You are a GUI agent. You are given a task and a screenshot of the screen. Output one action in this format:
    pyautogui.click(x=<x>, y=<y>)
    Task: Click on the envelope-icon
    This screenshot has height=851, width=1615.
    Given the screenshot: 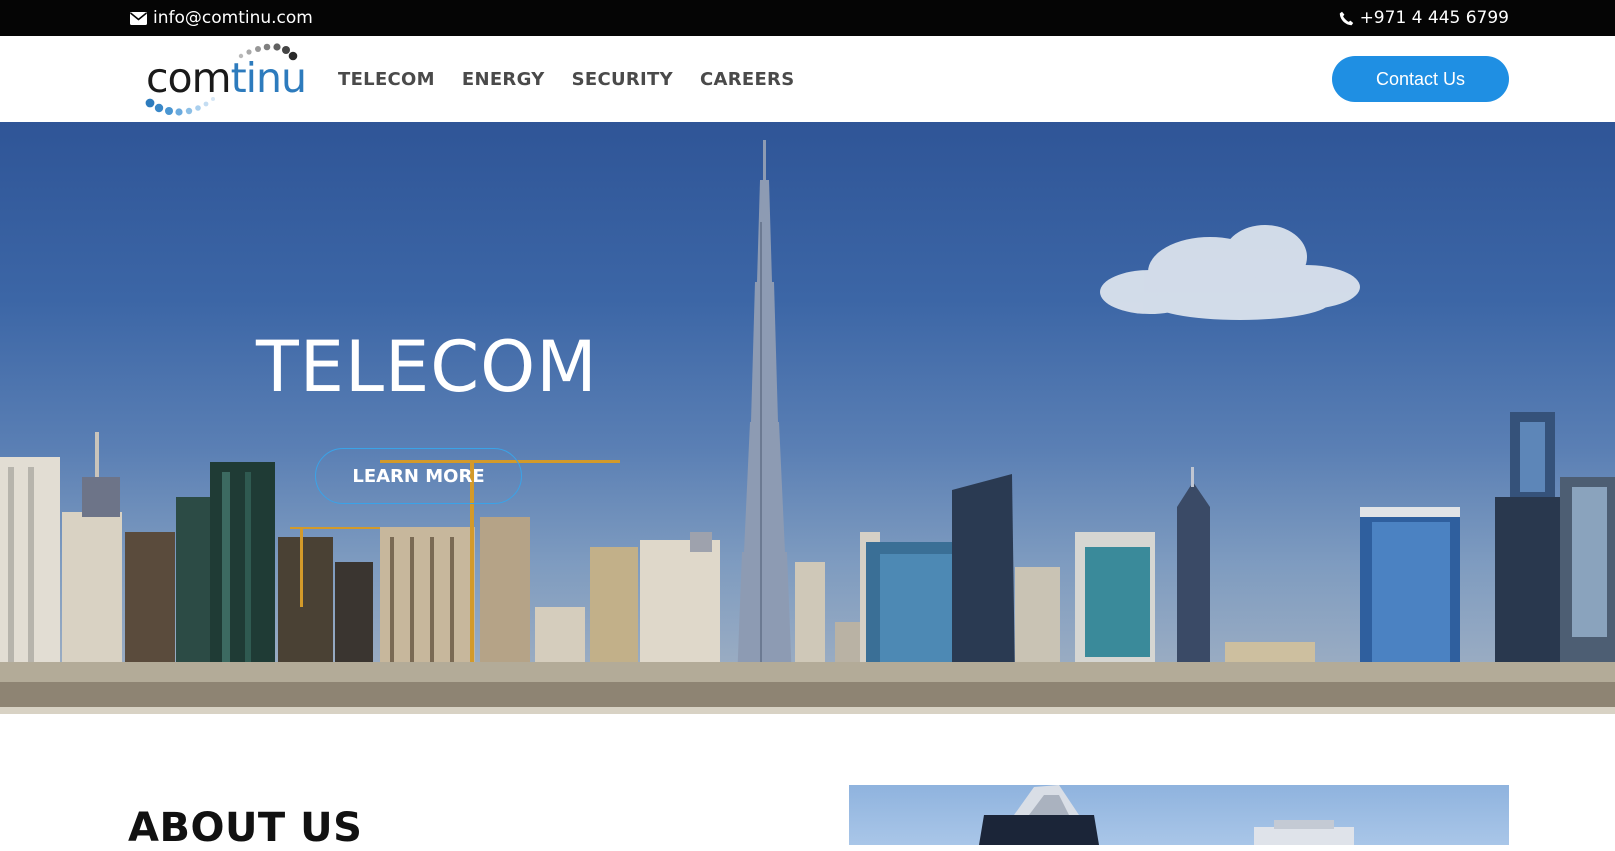 What is the action you would take?
    pyautogui.click(x=138, y=18)
    